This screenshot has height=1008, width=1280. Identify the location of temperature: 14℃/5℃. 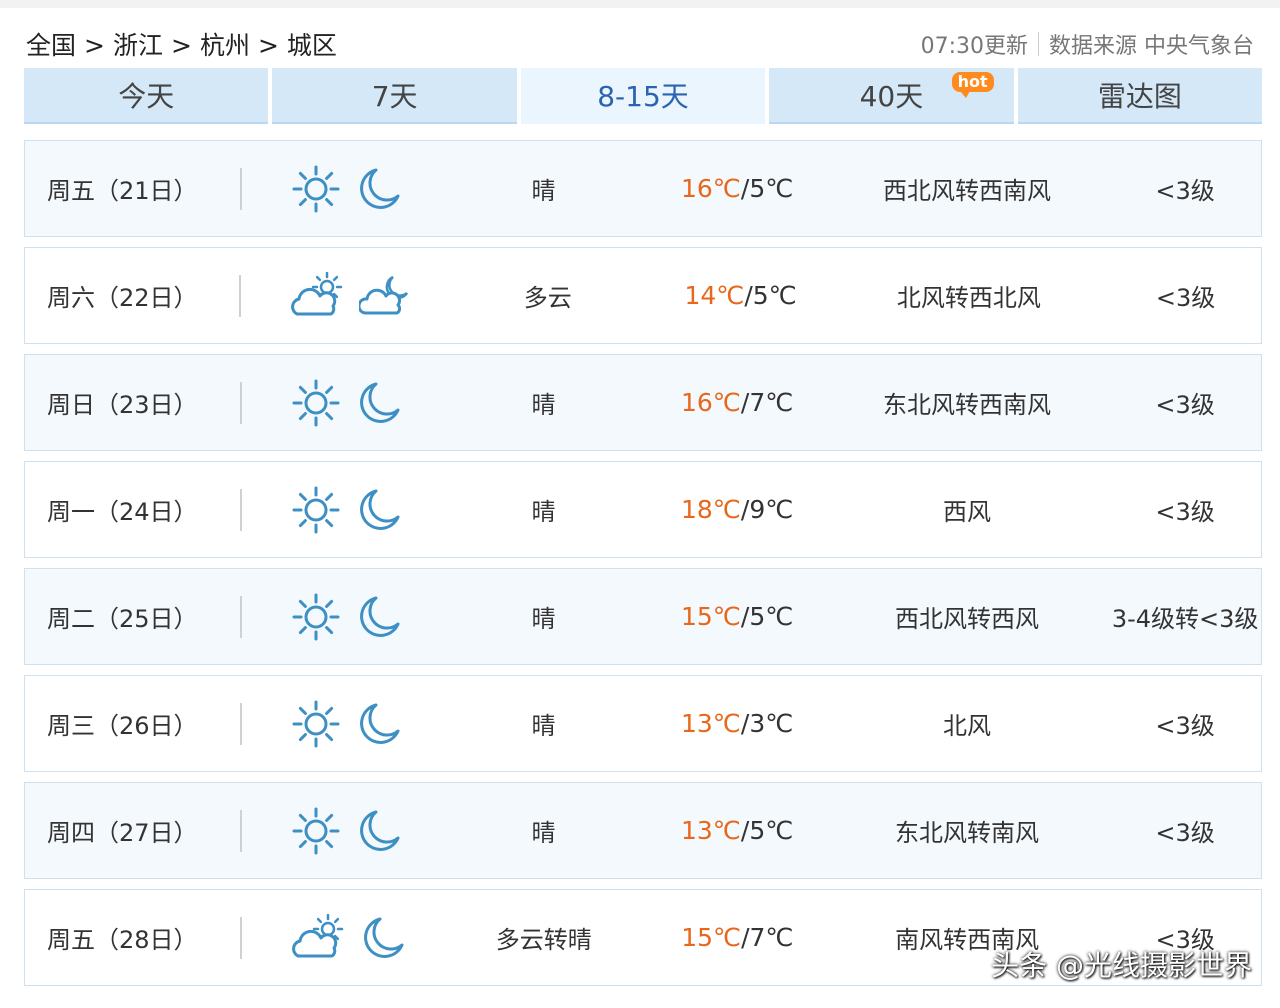
(740, 295).